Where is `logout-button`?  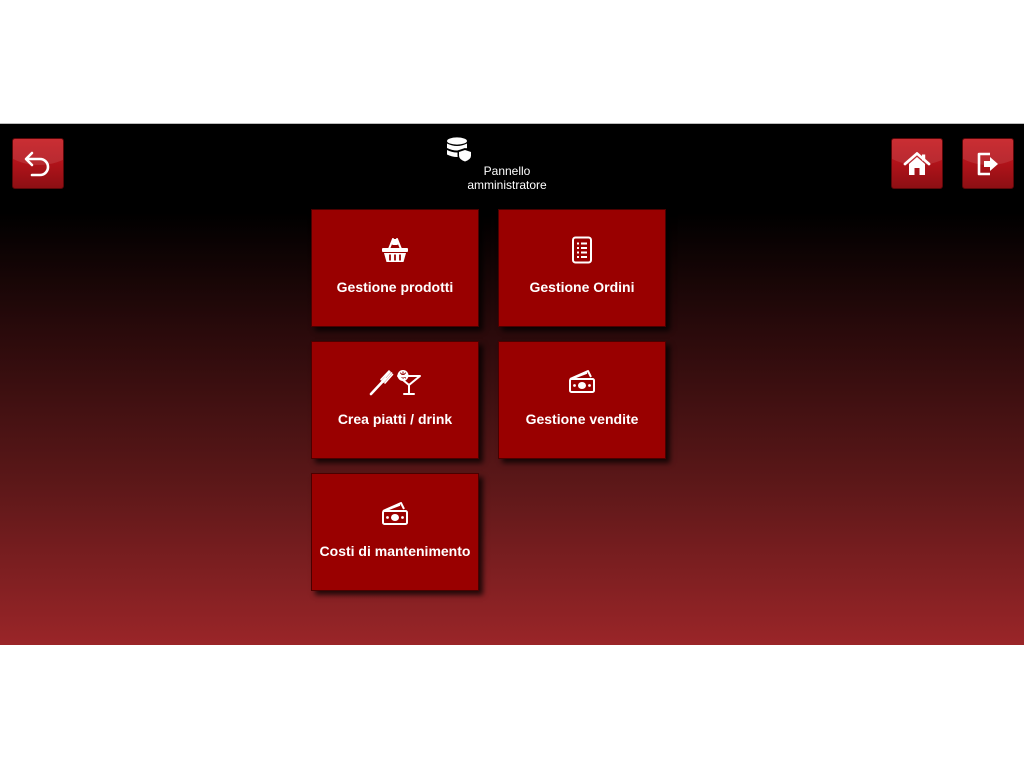
logout-button is located at coordinates (988, 163).